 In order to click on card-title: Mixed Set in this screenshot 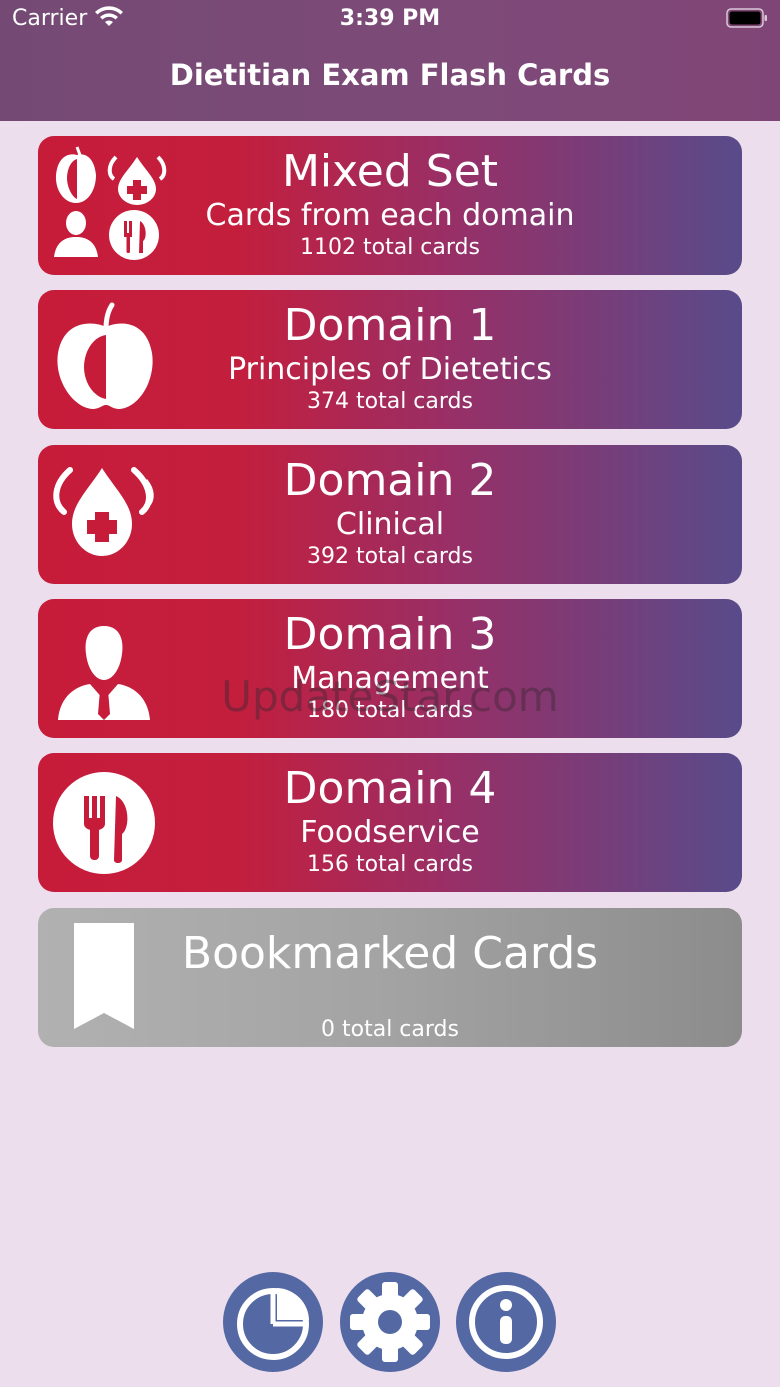, I will do `click(390, 171)`.